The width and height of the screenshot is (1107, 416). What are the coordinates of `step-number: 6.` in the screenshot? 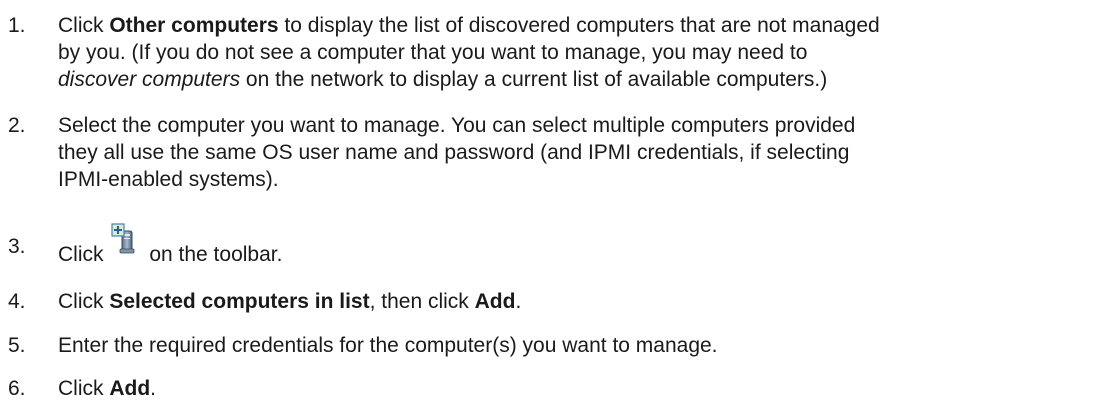 It's located at (17, 388).